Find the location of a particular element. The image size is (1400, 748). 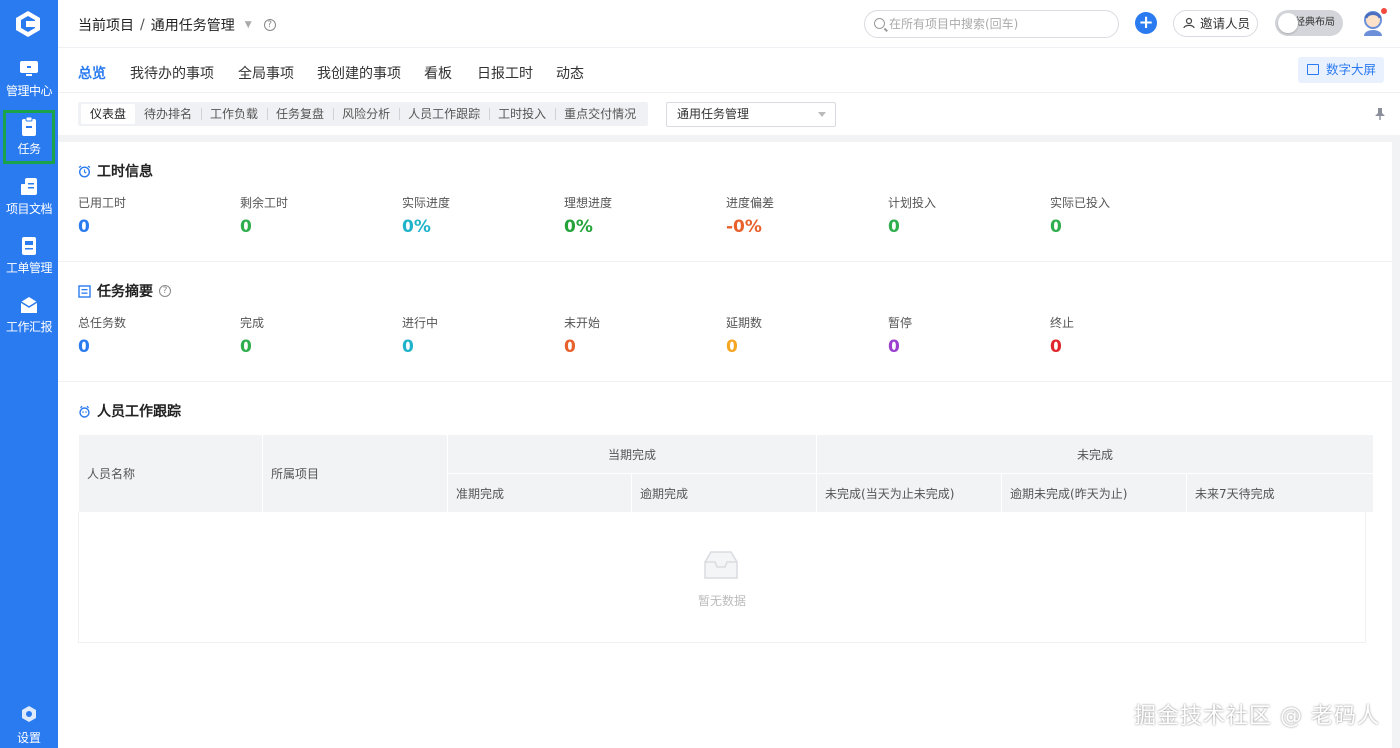

stat-label: 实际进度 is located at coordinates (426, 203).